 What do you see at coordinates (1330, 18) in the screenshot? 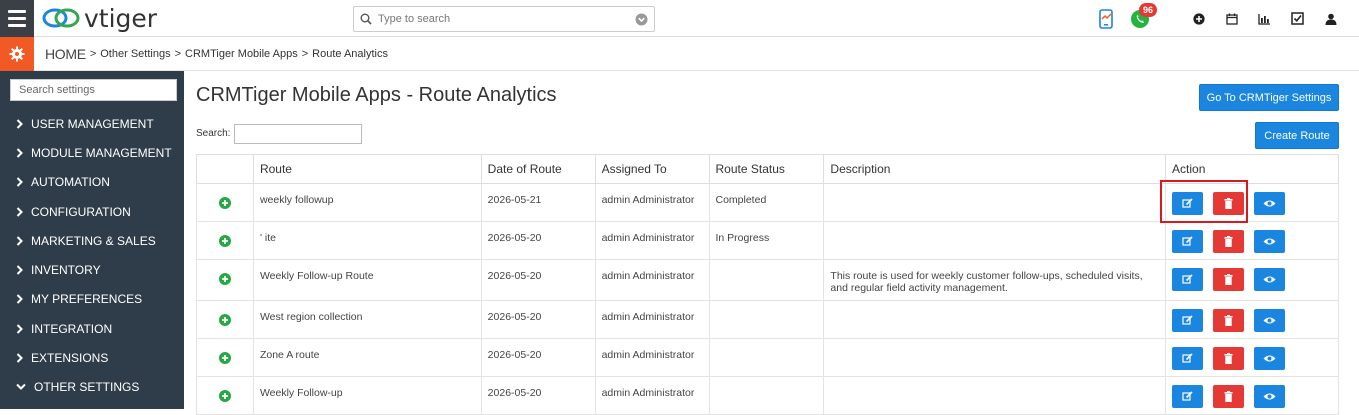
I see `user-profile-button` at bounding box center [1330, 18].